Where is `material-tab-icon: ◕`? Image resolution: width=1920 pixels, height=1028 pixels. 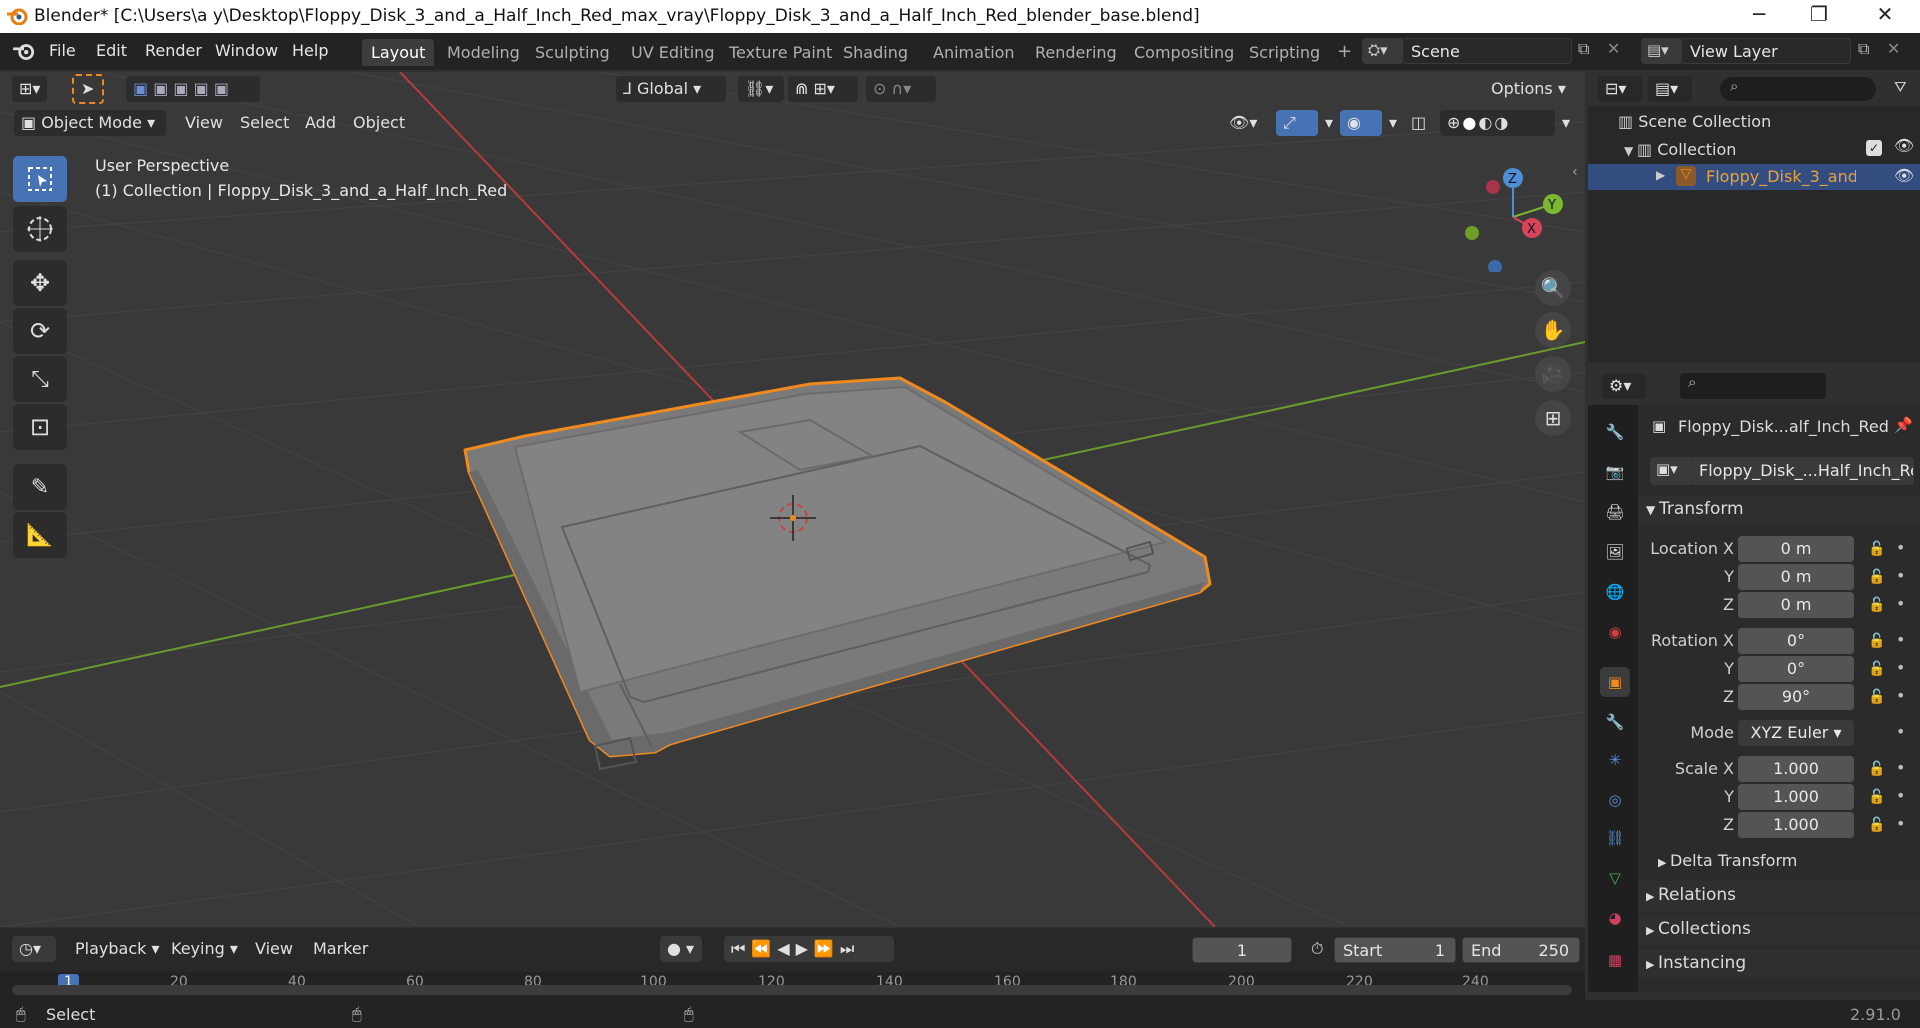 material-tab-icon: ◕ is located at coordinates (1615, 918).